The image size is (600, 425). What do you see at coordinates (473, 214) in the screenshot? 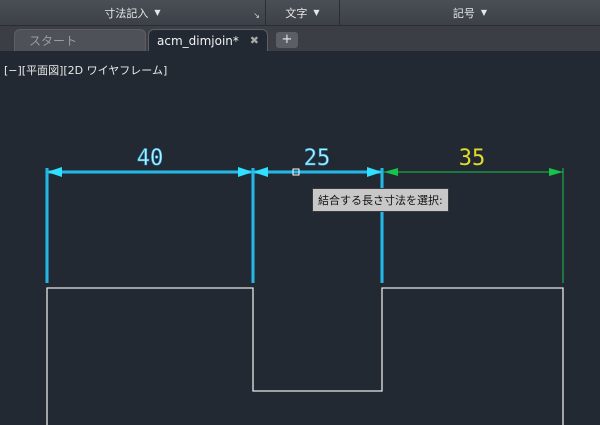
I see `dimension-35: 35` at bounding box center [473, 214].